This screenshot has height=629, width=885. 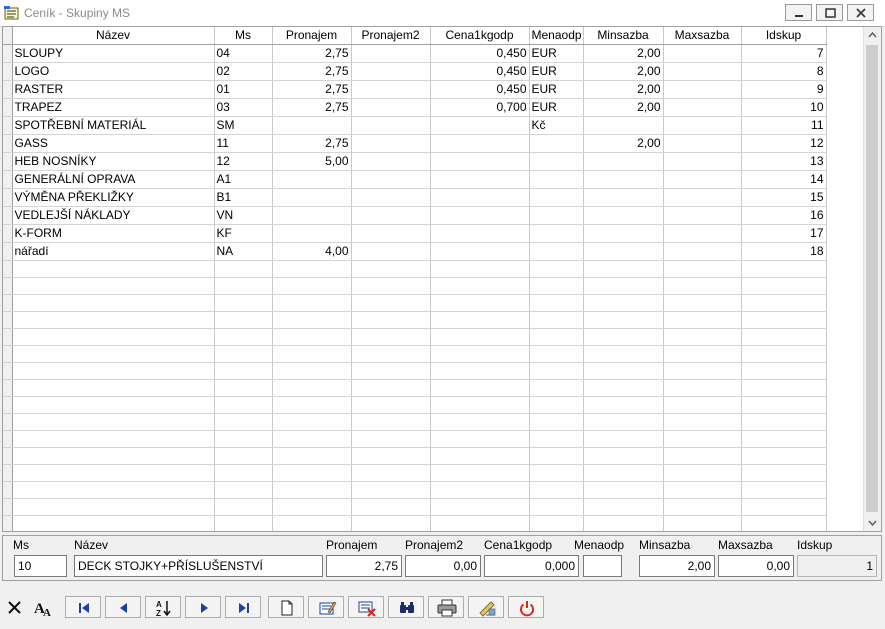 I want to click on previous-record-button, so click(x=123, y=607).